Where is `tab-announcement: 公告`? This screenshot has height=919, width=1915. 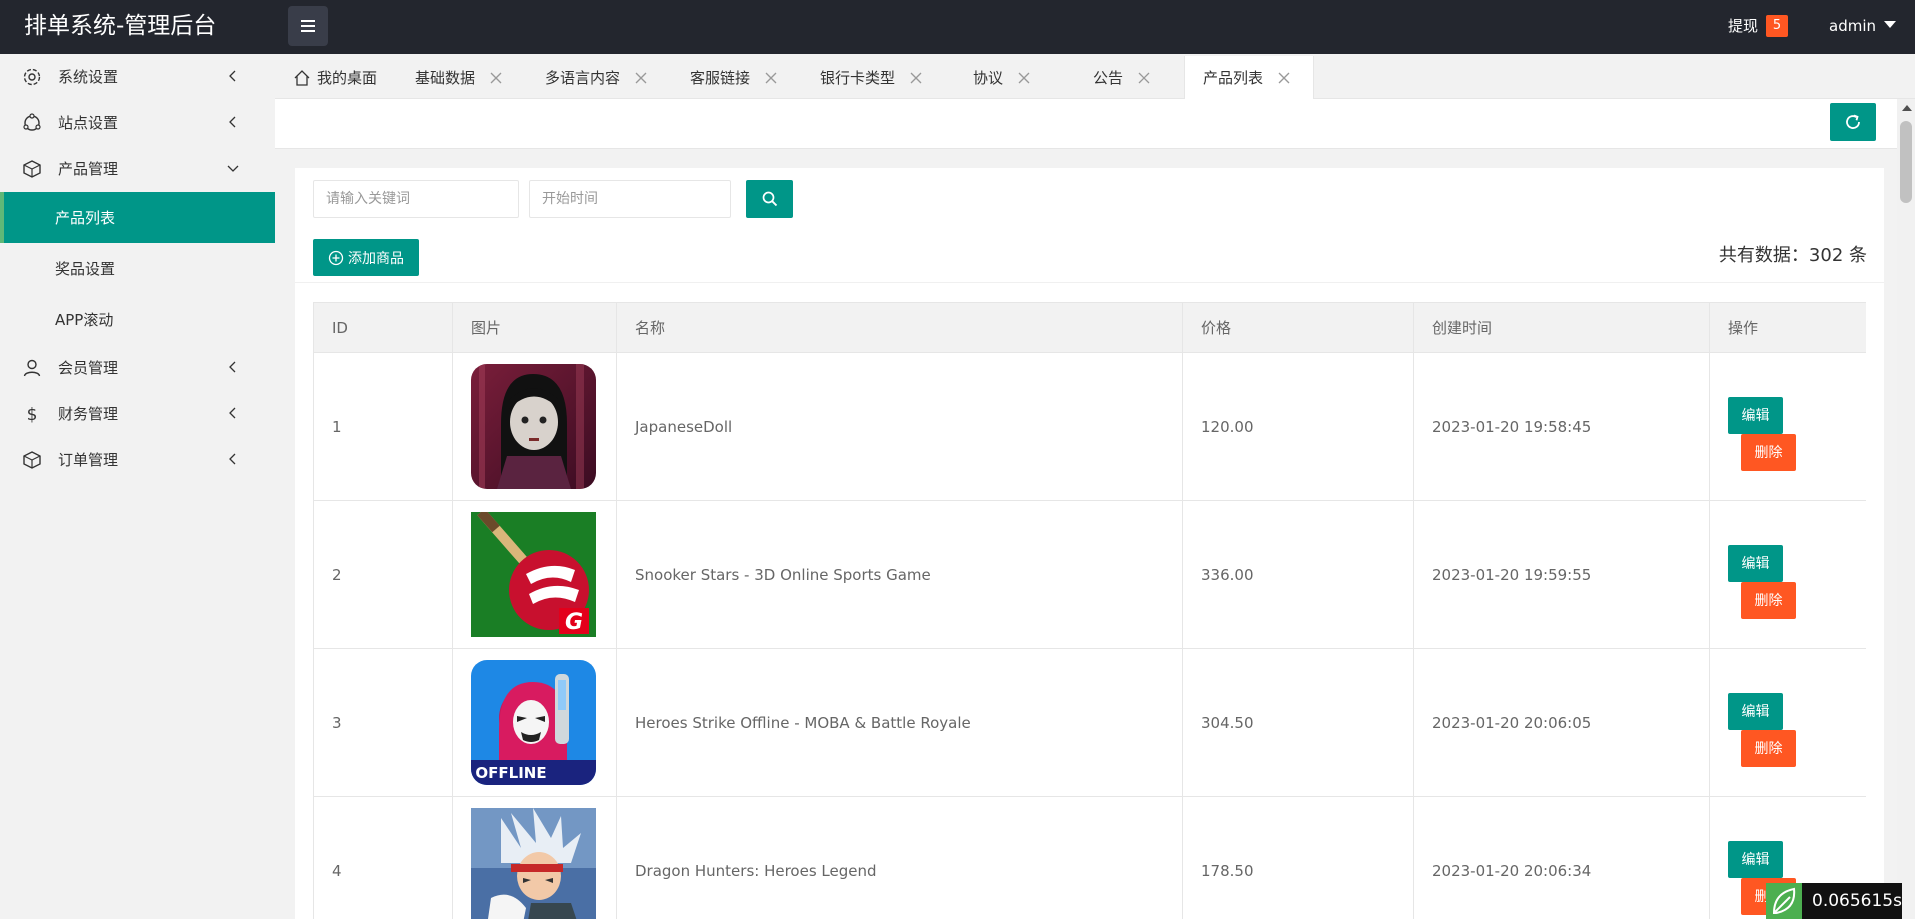
tab-announcement: 公告 is located at coordinates (1122, 77).